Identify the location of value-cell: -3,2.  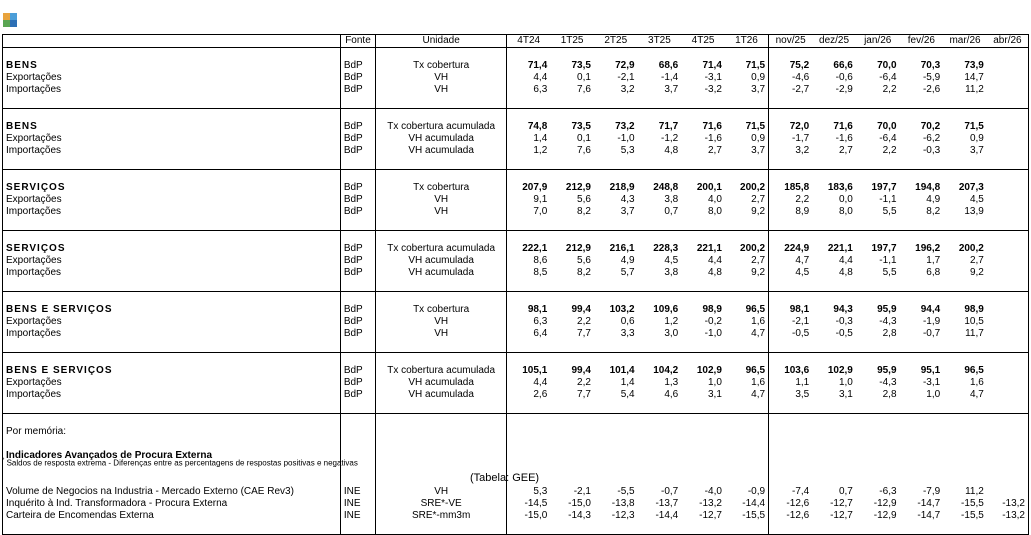
(713, 89).